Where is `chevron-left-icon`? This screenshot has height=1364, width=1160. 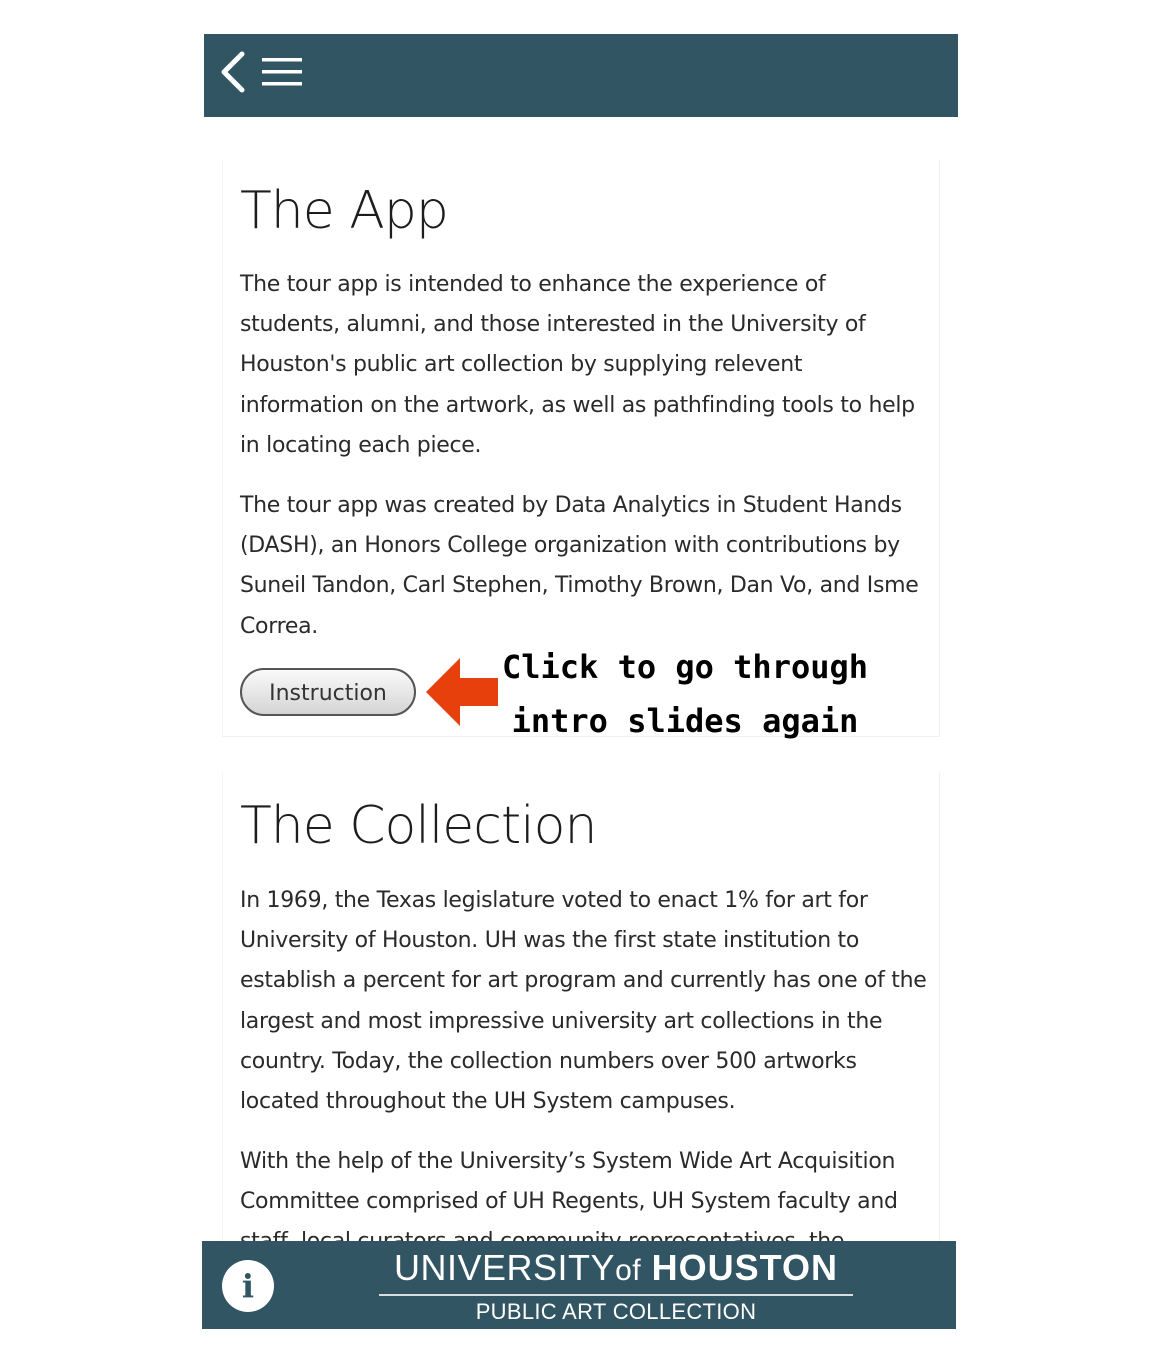
chevron-left-icon is located at coordinates (233, 72).